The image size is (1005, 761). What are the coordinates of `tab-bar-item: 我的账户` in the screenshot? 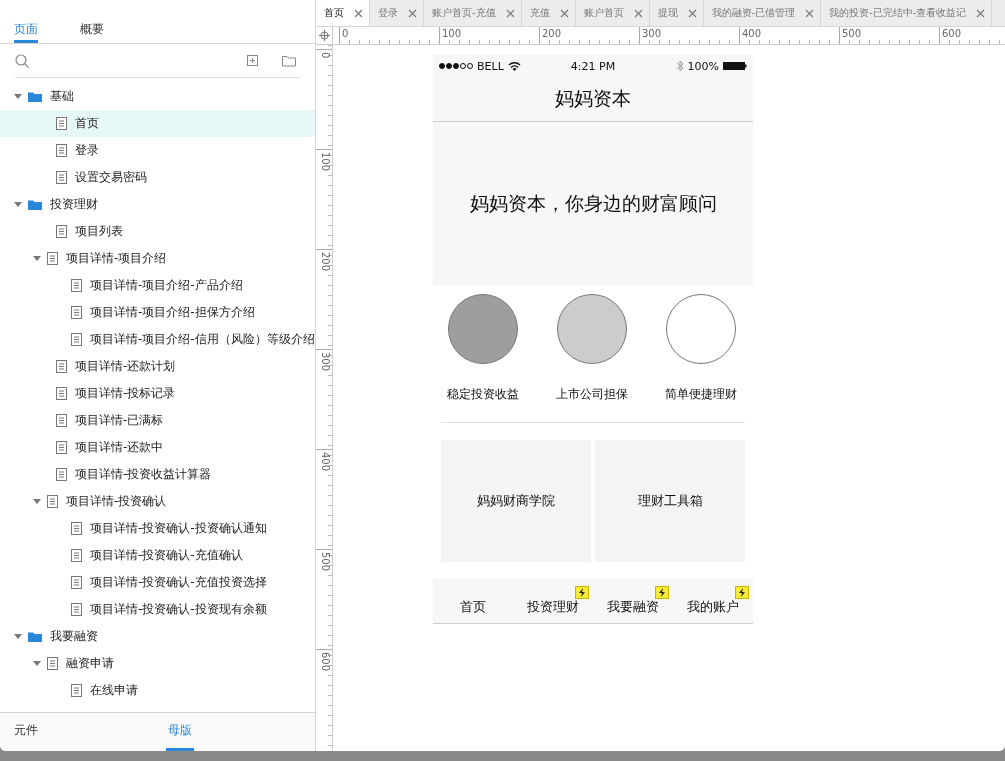 It's located at (713, 607).